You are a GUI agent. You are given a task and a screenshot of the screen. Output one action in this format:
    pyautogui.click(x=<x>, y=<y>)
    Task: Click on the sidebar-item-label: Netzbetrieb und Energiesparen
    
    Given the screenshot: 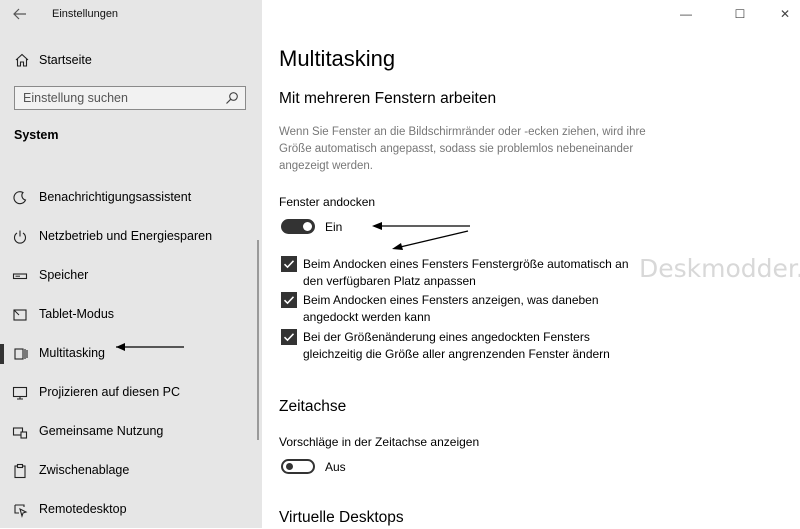 What is the action you would take?
    pyautogui.click(x=126, y=236)
    